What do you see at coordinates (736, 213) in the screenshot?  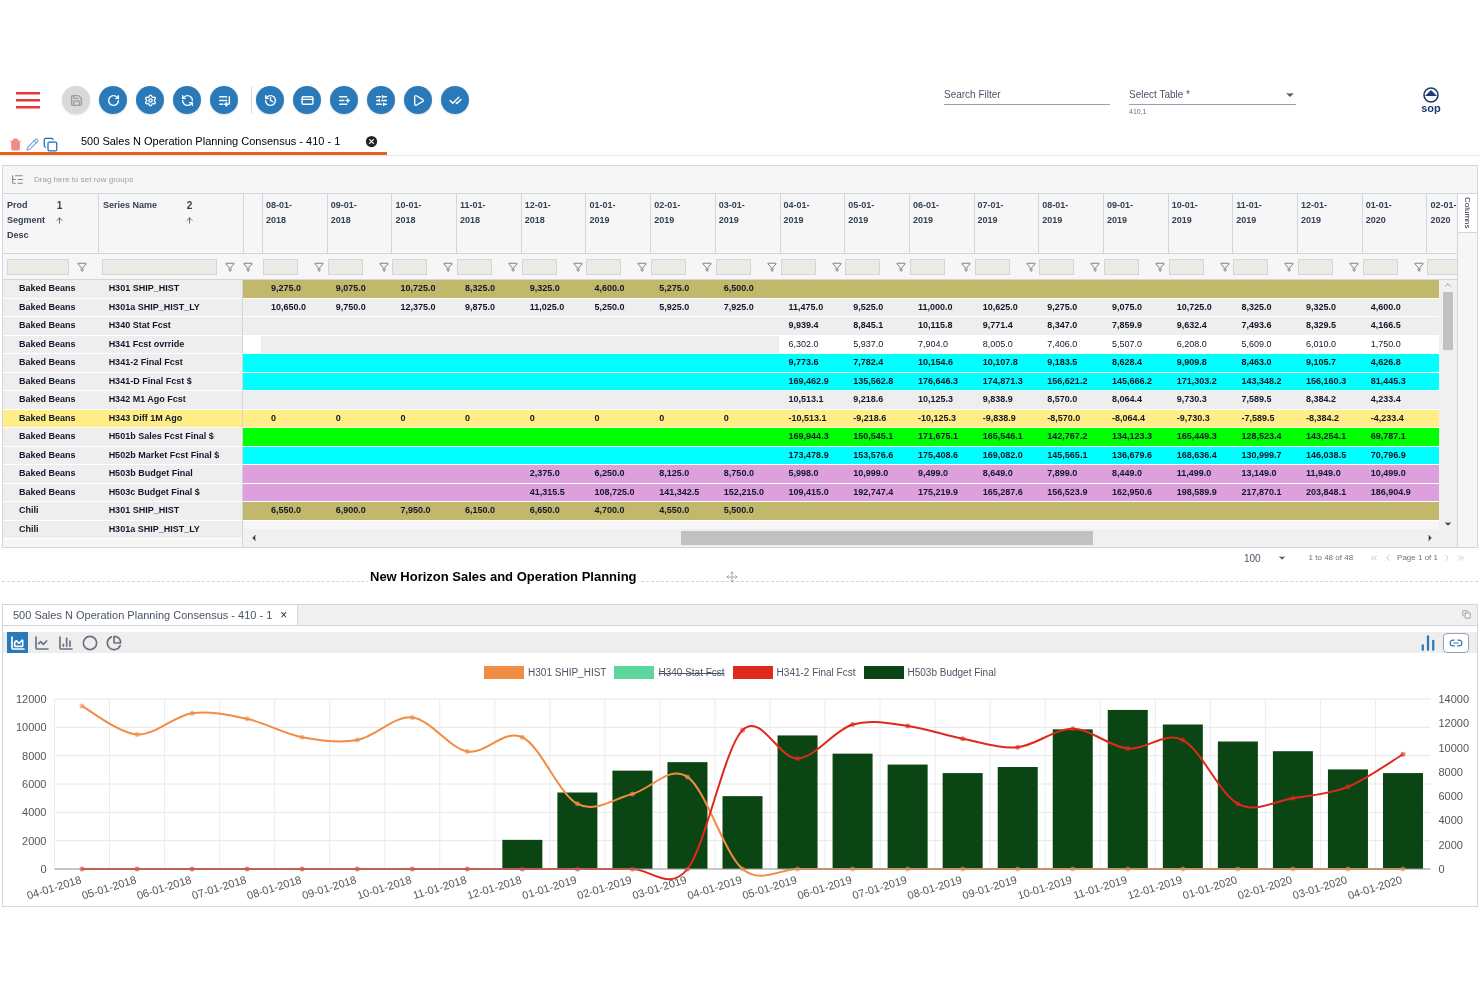 I see `column-header: 03-01-2019` at bounding box center [736, 213].